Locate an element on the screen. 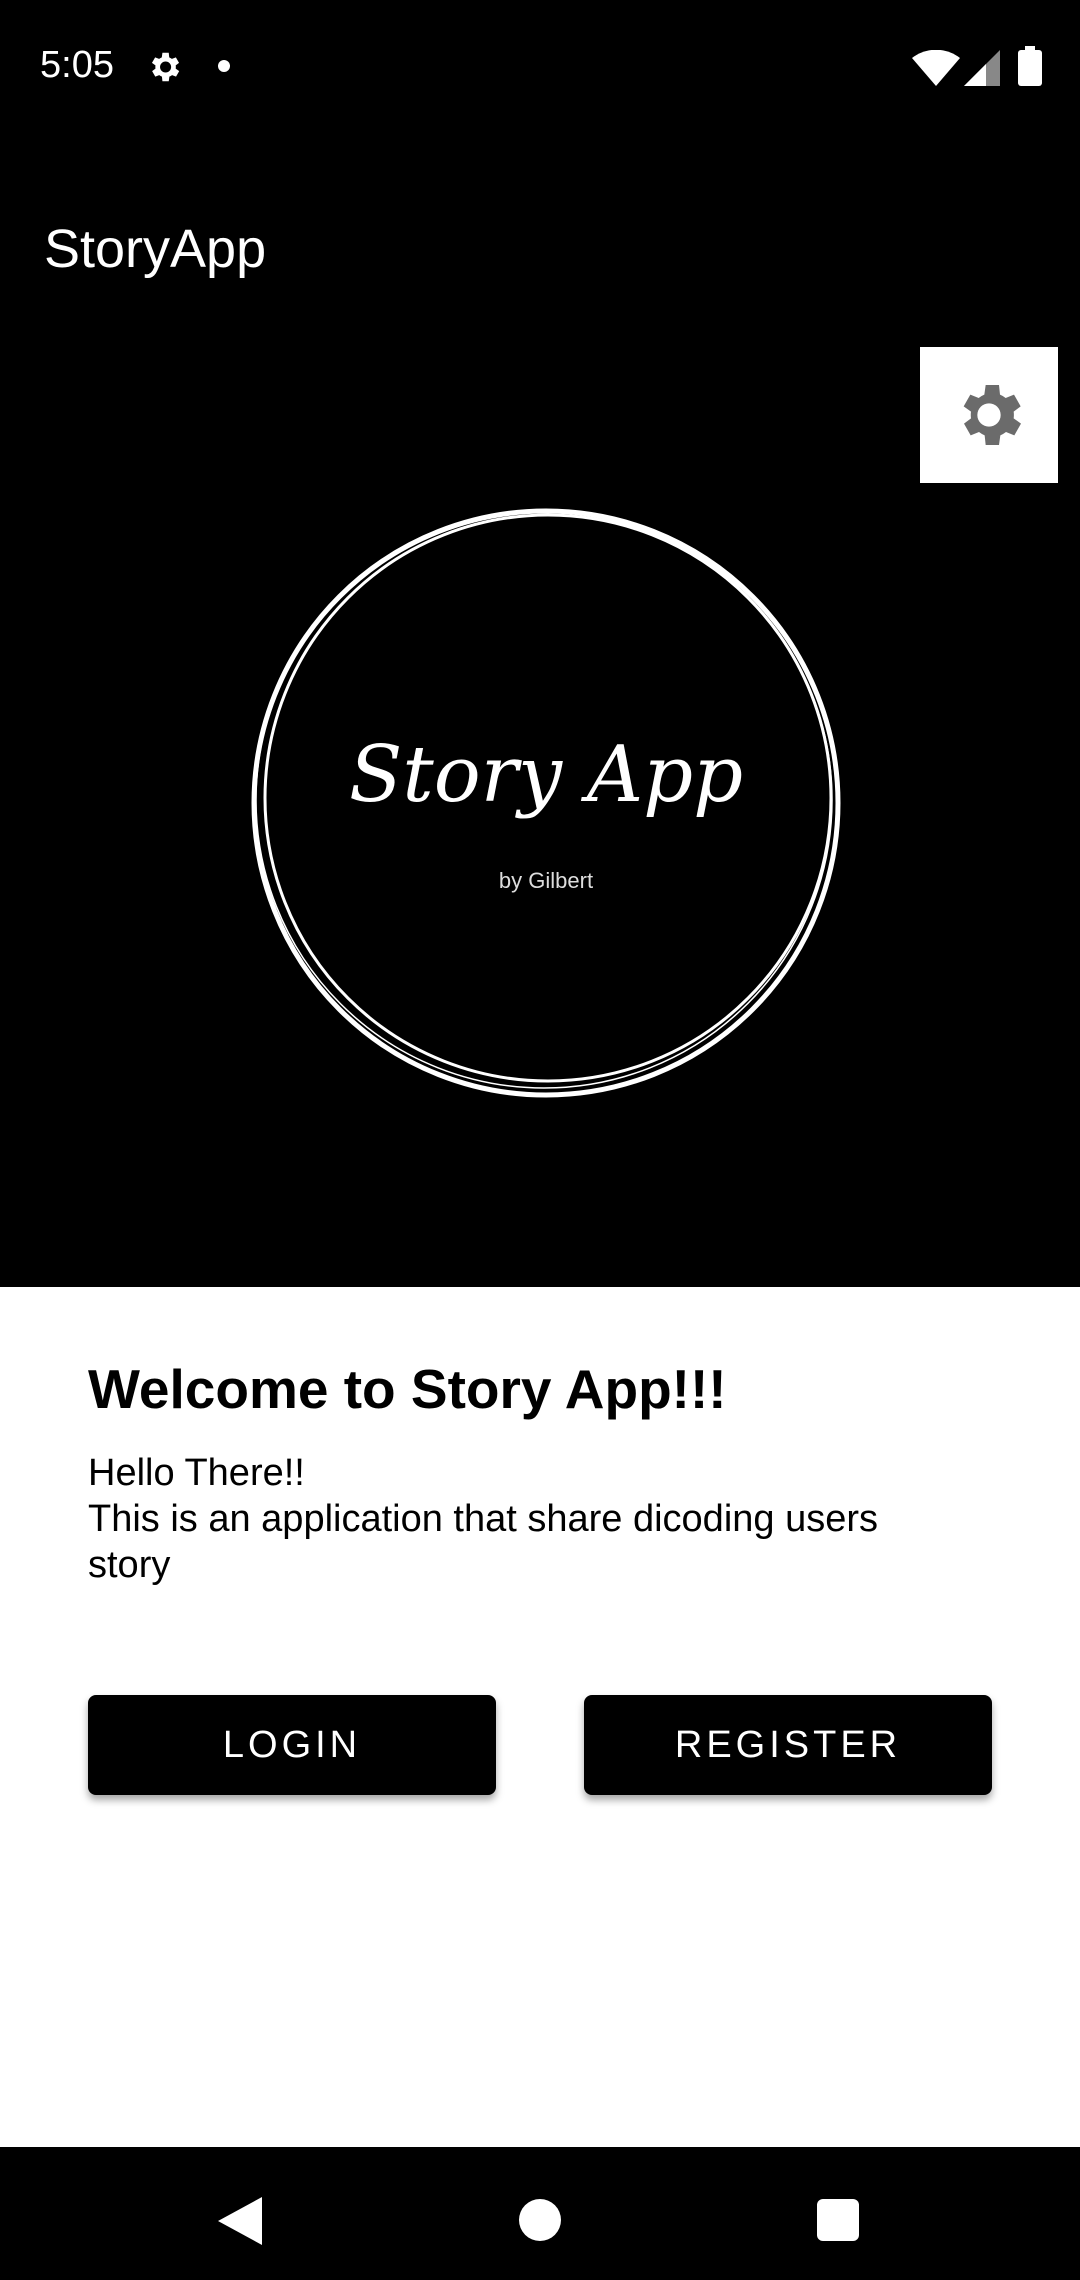  welcome-title: Welcome to Story App!!! is located at coordinates (407, 1389).